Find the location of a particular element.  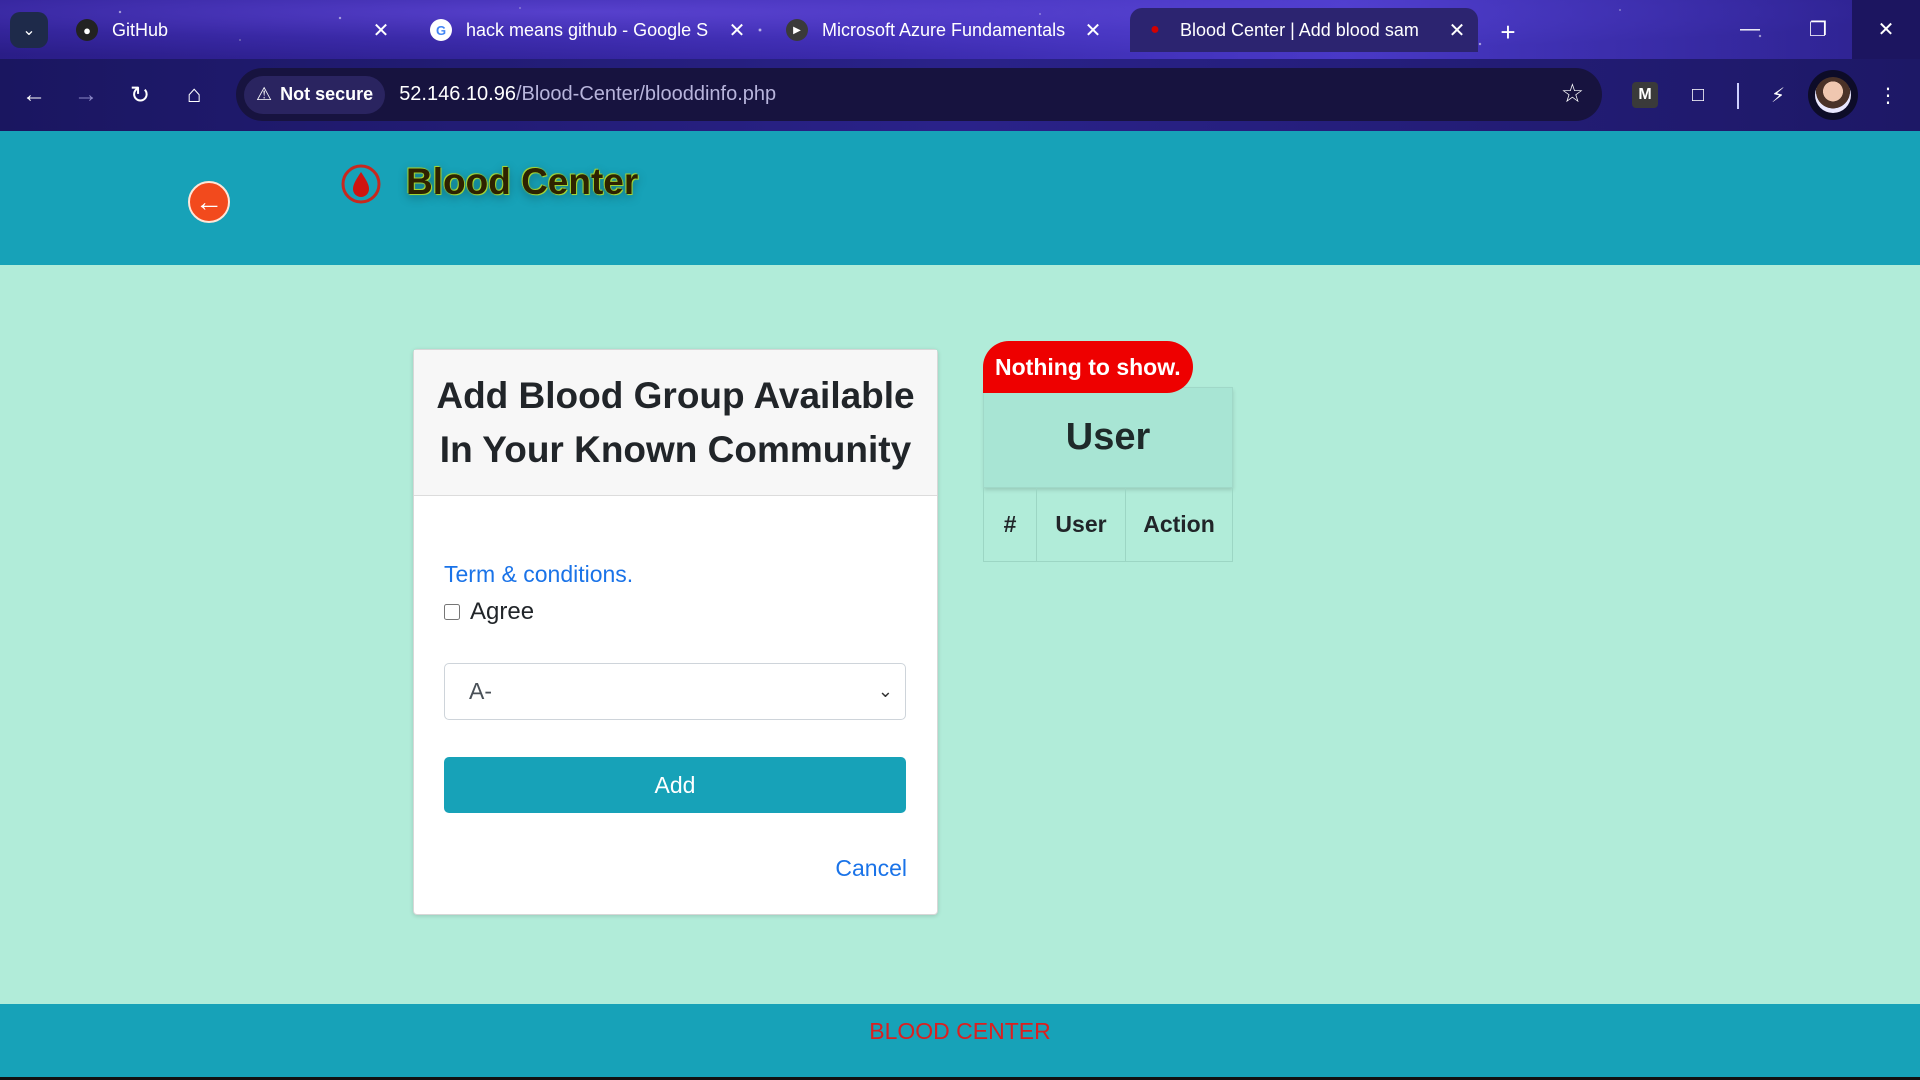

window-controls: — ❐ ✕ is located at coordinates (1818, 29).